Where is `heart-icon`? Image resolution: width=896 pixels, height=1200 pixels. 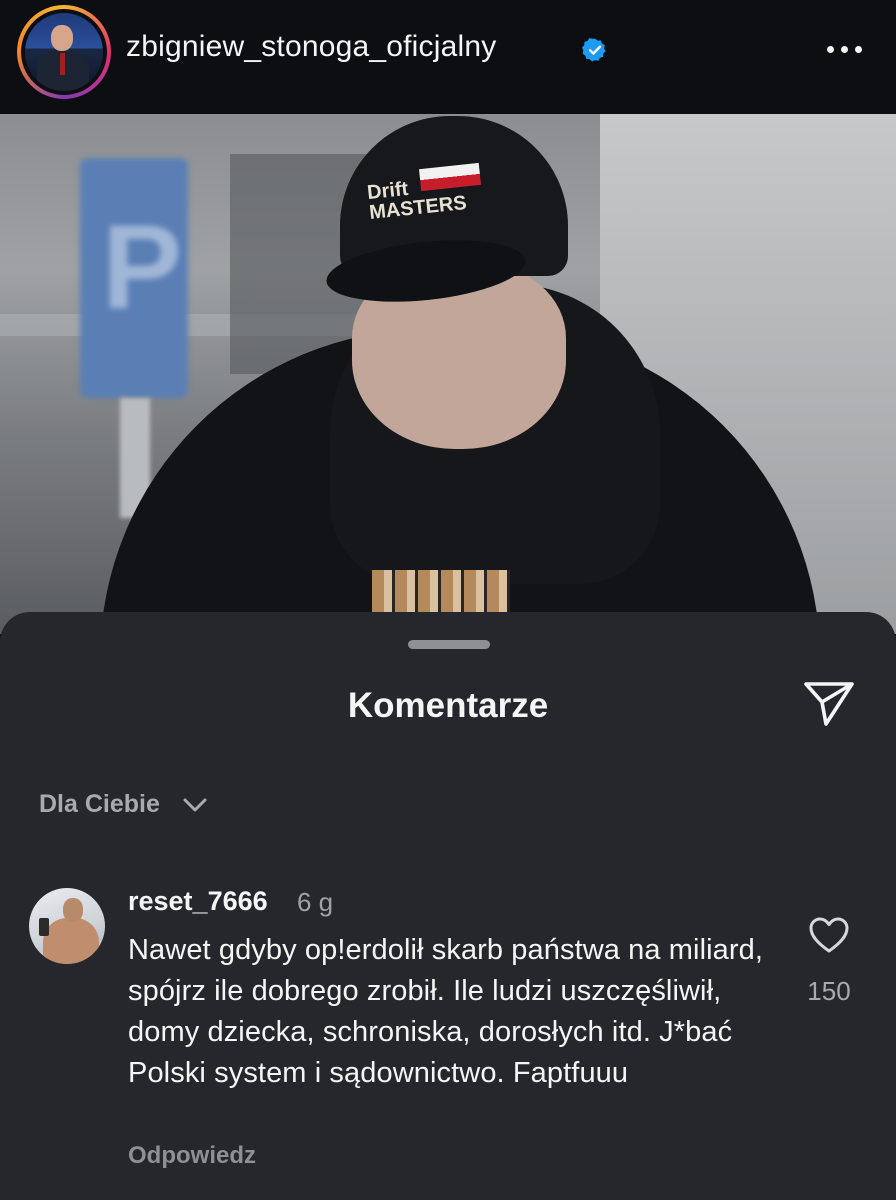 heart-icon is located at coordinates (829, 935).